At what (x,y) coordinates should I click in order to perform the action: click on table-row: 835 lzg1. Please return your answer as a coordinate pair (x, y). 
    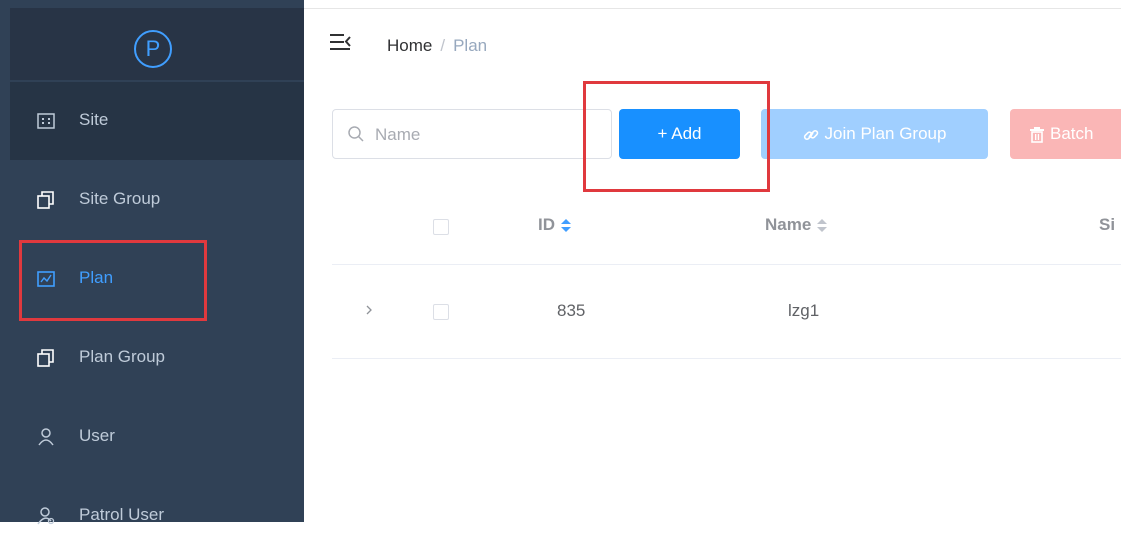
    Looking at the image, I should click on (726, 312).